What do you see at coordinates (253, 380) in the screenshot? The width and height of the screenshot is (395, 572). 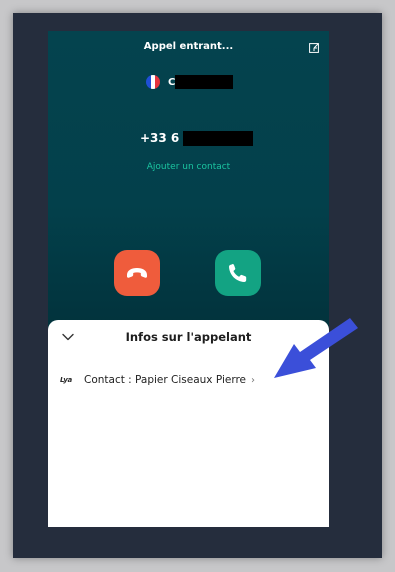 I see `chevron-right-icon: ›` at bounding box center [253, 380].